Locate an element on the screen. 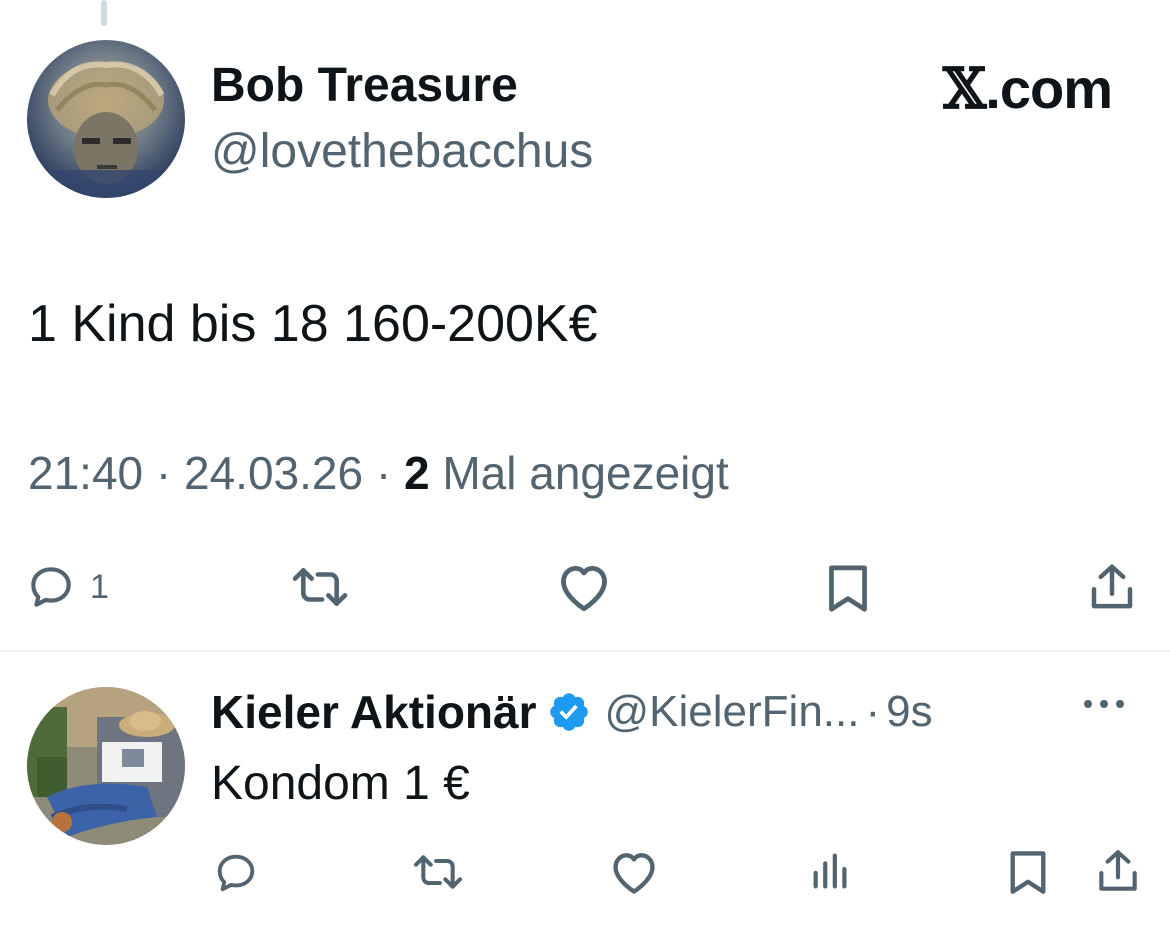 This screenshot has width=1170, height=935. share-button is located at coordinates (1112, 587).